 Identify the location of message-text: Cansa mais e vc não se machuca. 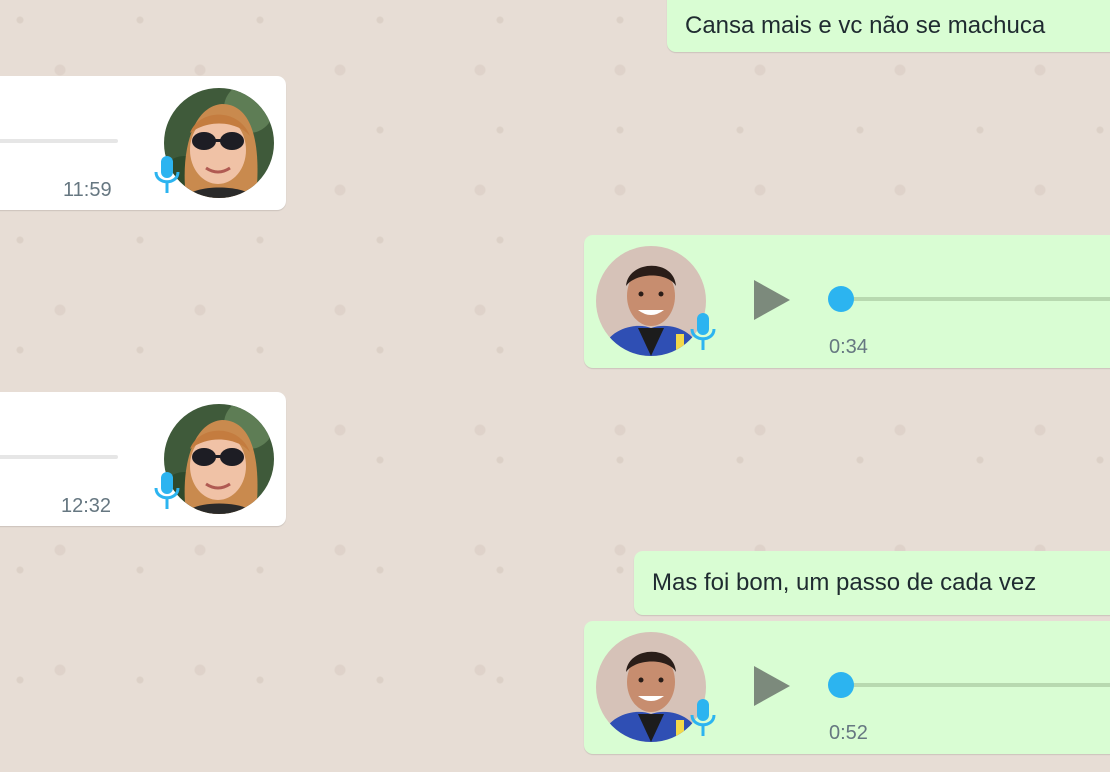
(865, 25).